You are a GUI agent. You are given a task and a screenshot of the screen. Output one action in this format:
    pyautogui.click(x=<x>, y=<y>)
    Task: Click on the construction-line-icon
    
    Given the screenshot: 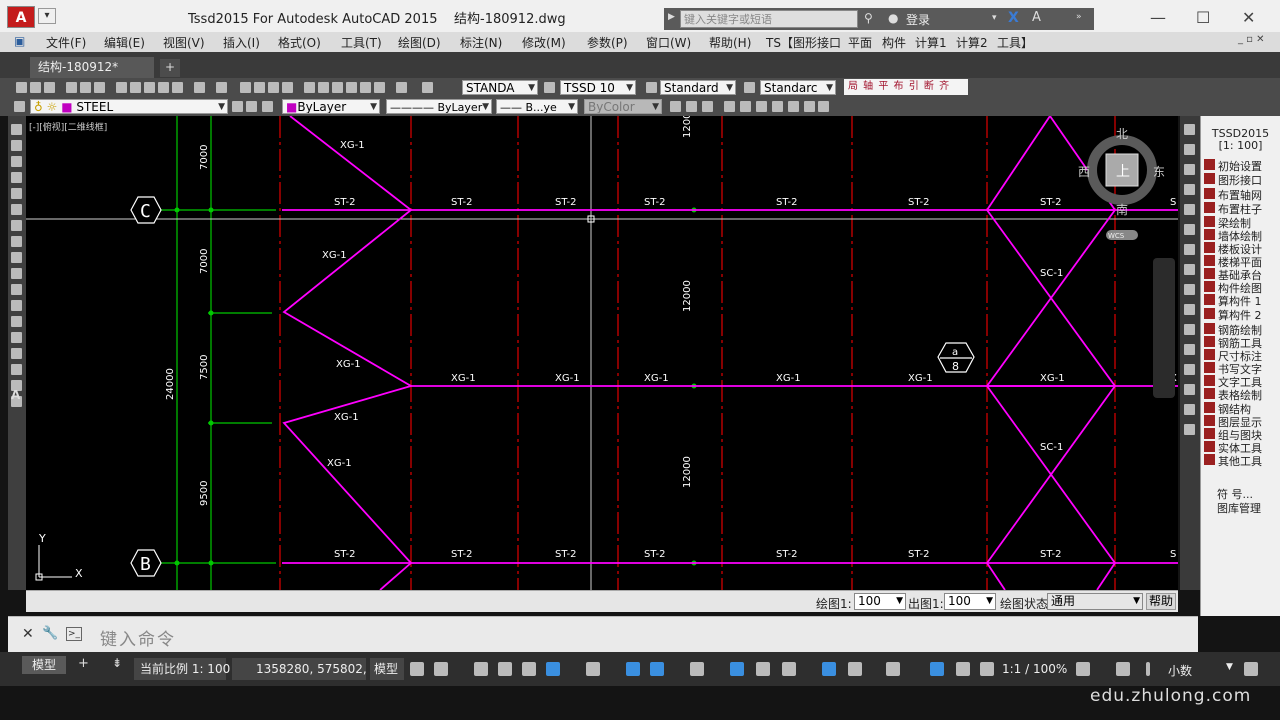 What is the action you would take?
    pyautogui.click(x=16, y=145)
    